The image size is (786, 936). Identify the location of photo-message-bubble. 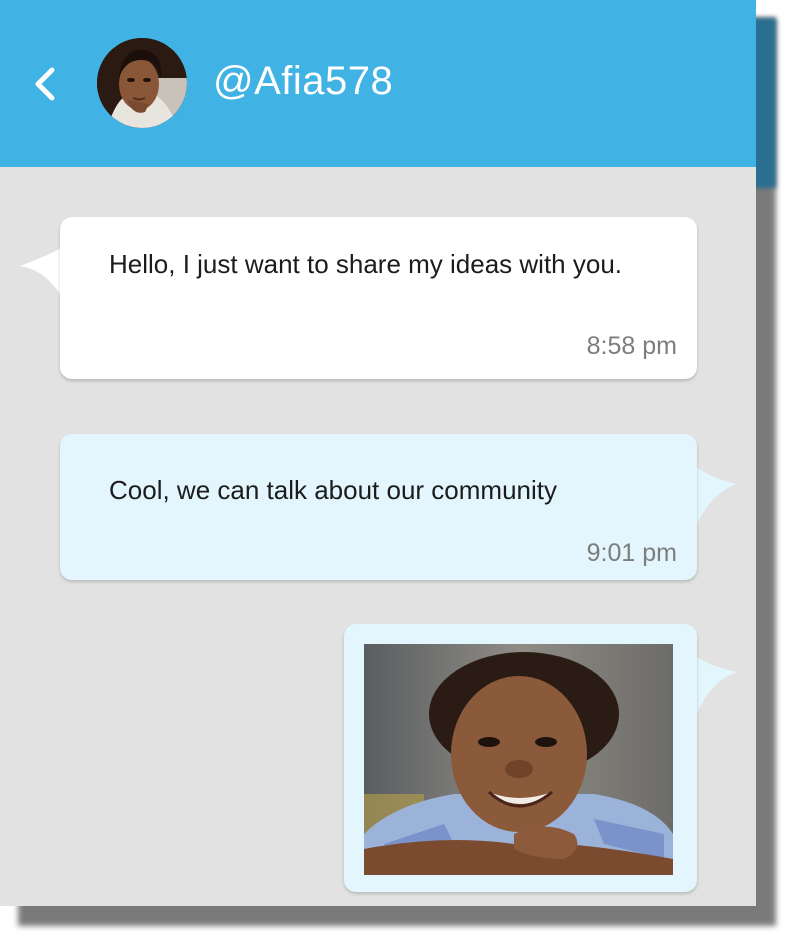
(520, 758).